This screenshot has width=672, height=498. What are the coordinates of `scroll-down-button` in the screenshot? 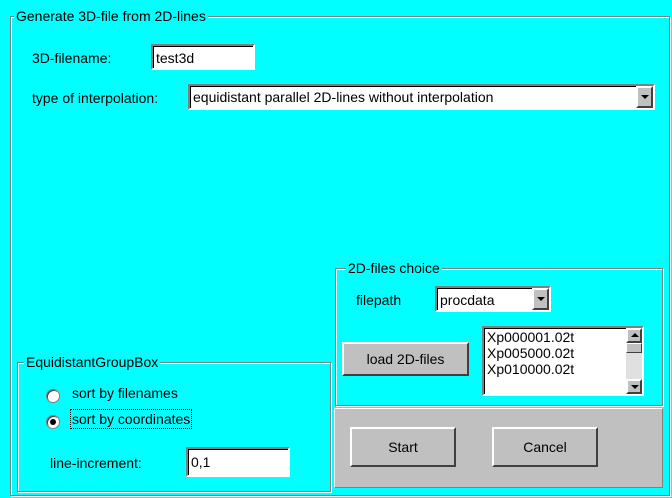 It's located at (634, 386).